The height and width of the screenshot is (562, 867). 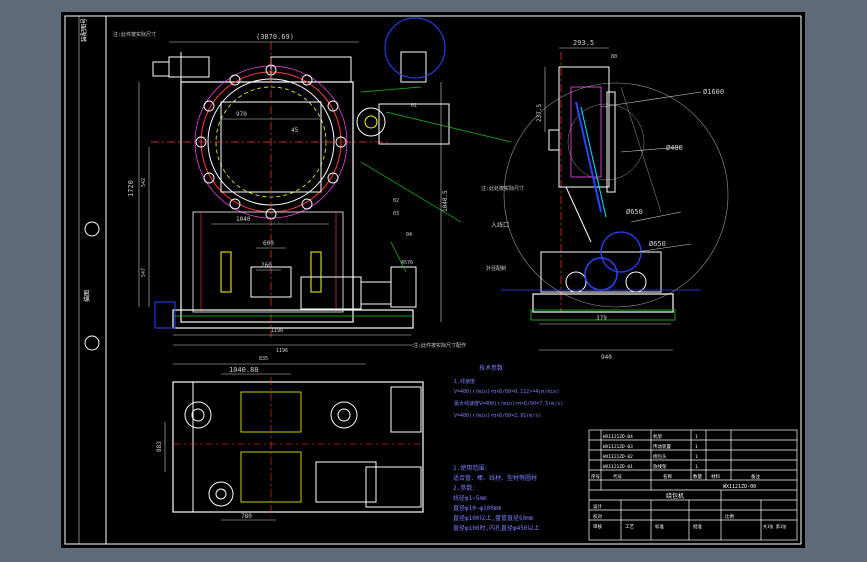 I want to click on dim-height-mid: 542, so click(x=144, y=182).